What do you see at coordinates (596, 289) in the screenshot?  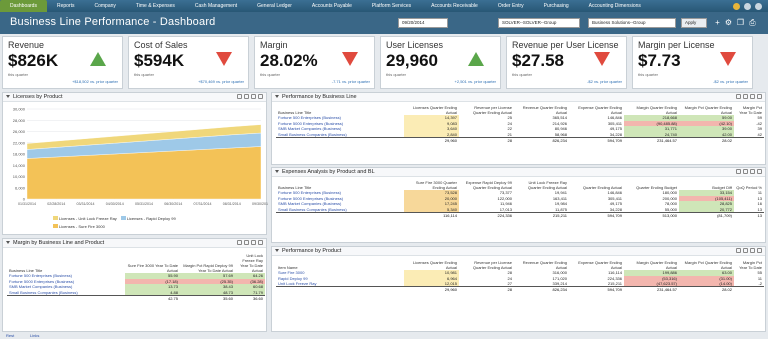 I see `total-cell: 594,709` at bounding box center [596, 289].